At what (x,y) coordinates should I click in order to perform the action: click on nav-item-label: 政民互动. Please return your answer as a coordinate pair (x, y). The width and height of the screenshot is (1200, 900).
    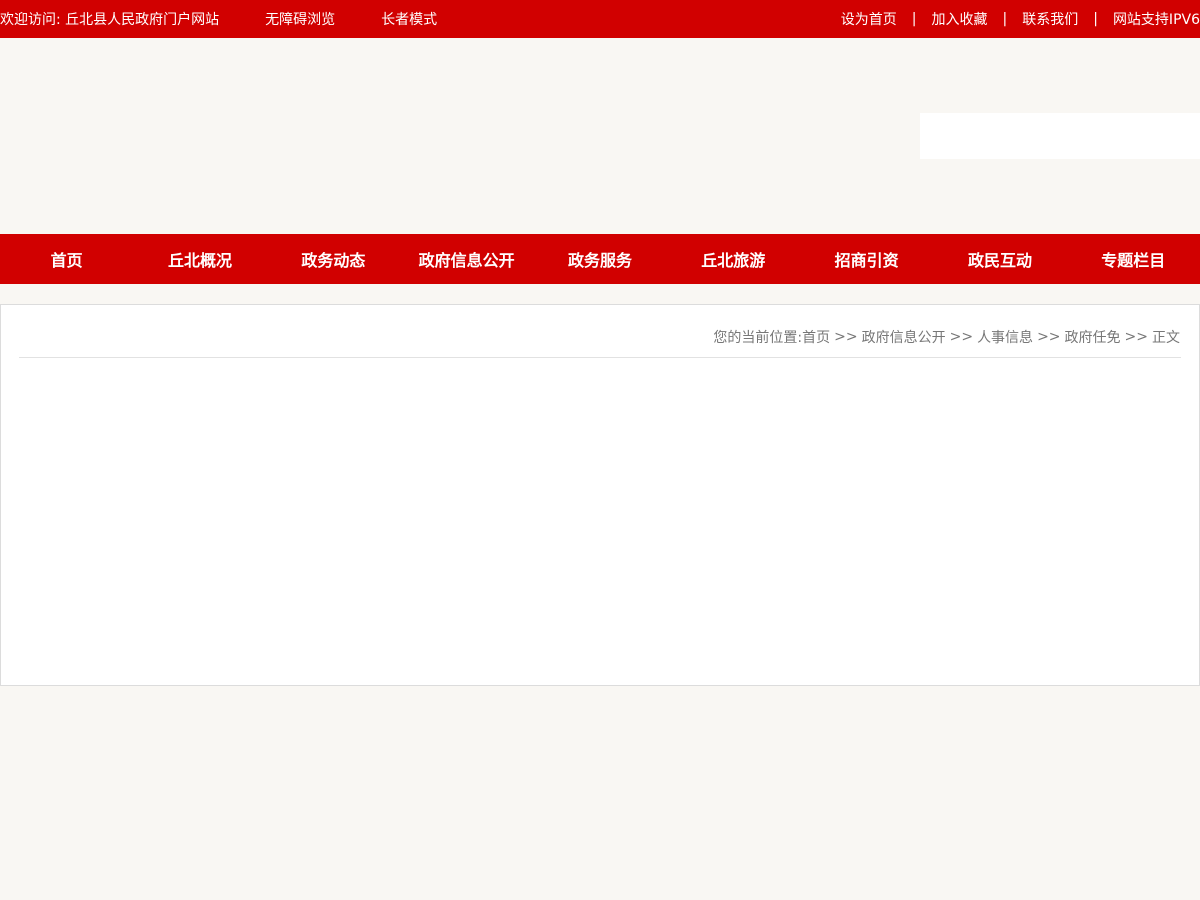
    Looking at the image, I should click on (999, 260).